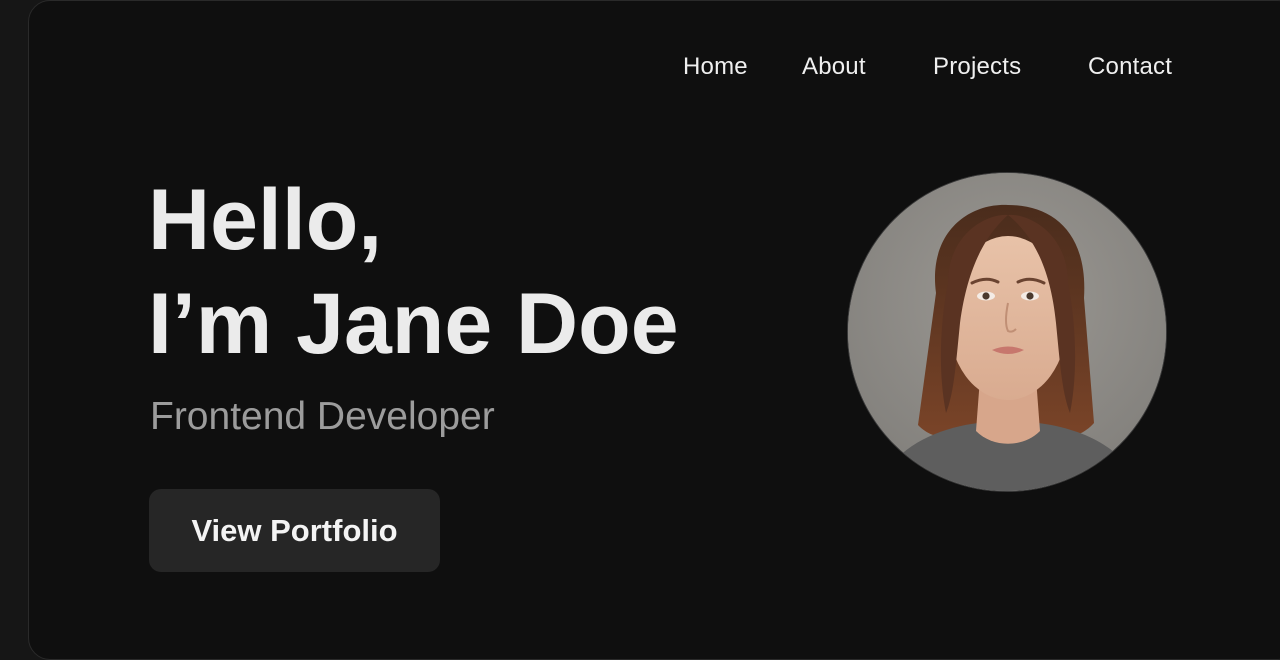 This screenshot has height=660, width=1280. I want to click on portrait-photo, so click(1007, 332).